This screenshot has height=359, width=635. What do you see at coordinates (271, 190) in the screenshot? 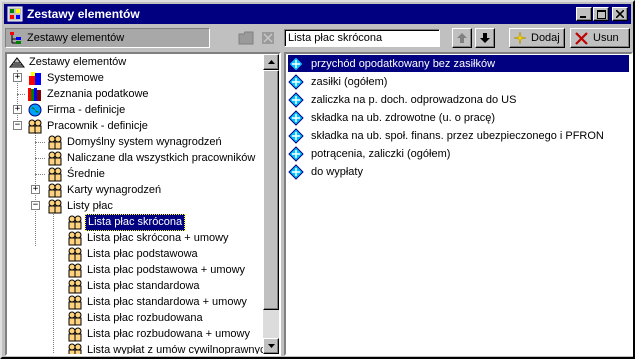
I see `scroll-thumb` at bounding box center [271, 190].